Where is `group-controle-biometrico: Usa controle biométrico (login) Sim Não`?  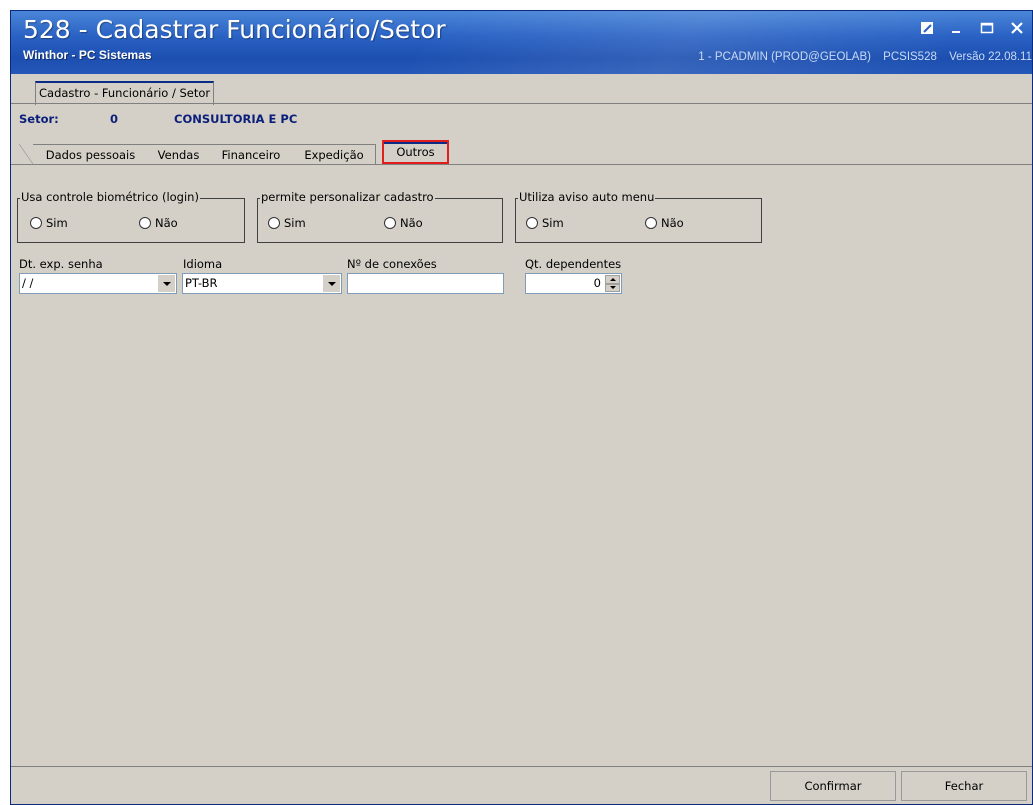 group-controle-biometrico: Usa controle biométrico (login) Sim Não is located at coordinates (131, 216).